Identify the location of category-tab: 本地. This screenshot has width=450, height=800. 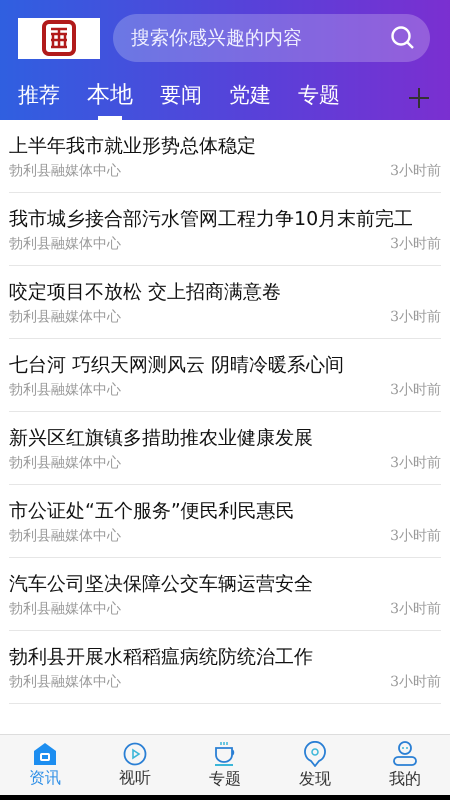
(110, 97).